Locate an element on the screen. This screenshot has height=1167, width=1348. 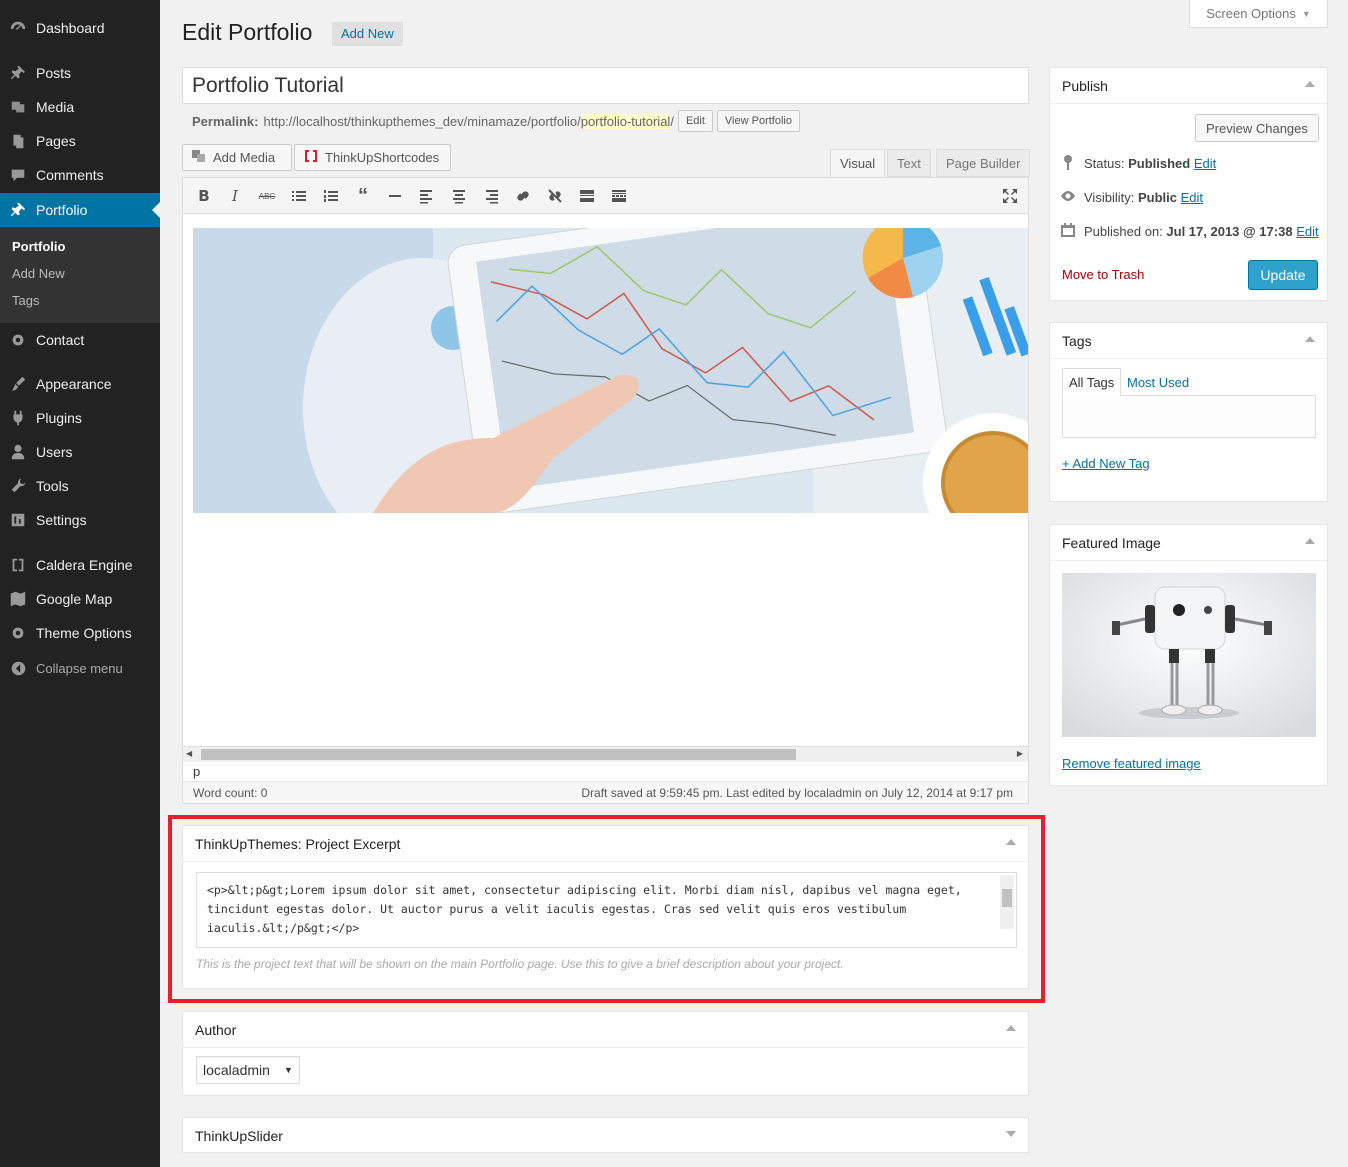
toolbar-toggle-icon is located at coordinates (619, 196).